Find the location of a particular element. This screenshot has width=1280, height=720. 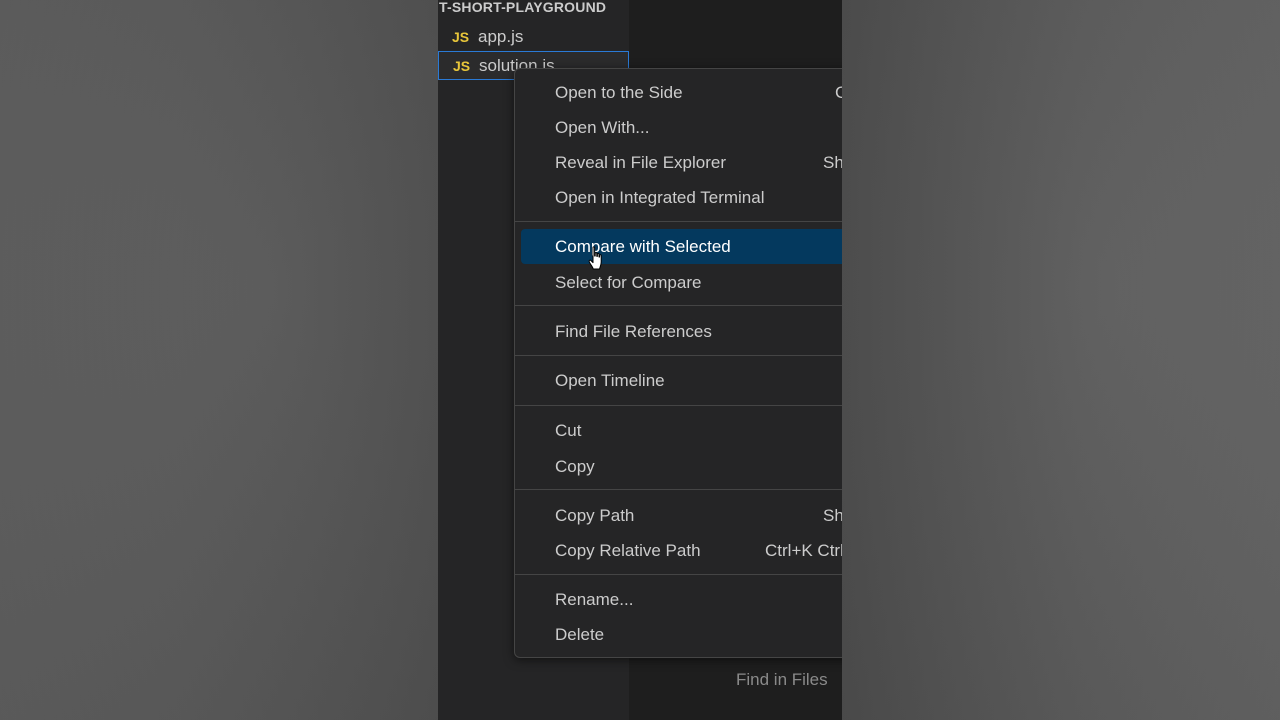

menu-item-label: Open in Integrated Terminal is located at coordinates (660, 197).